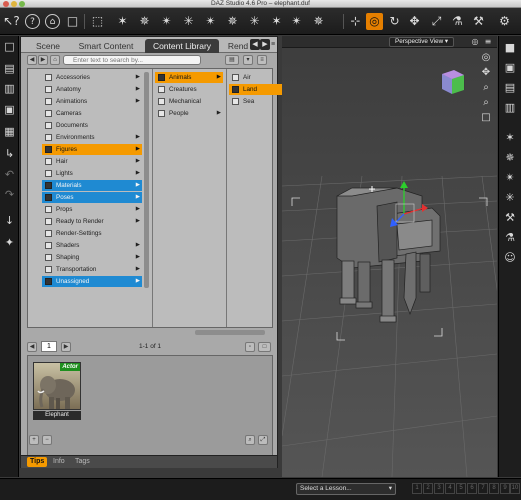 The image size is (521, 500). Describe the element at coordinates (504, 21) in the screenshot. I see `render-icon: ⚙` at that location.